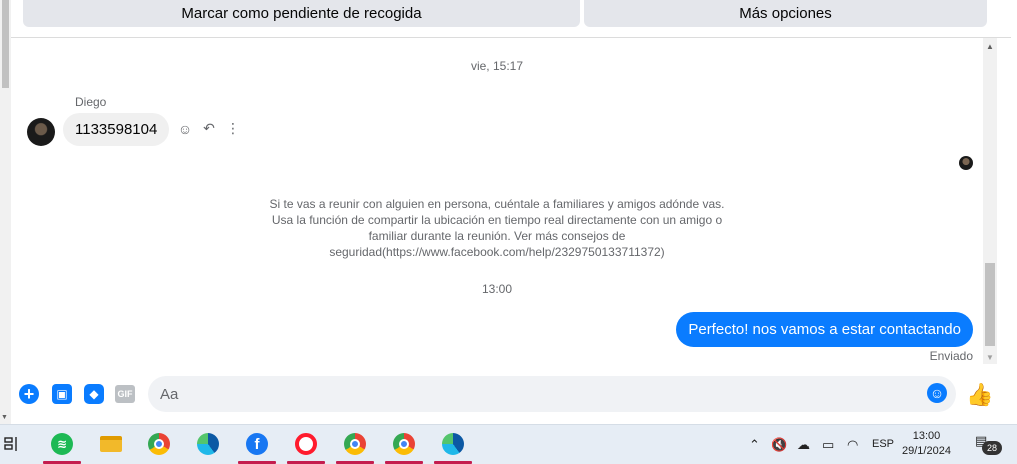  Describe the element at coordinates (497, 66) in the screenshot. I see `message-timestamp: vie, 15:17` at that location.